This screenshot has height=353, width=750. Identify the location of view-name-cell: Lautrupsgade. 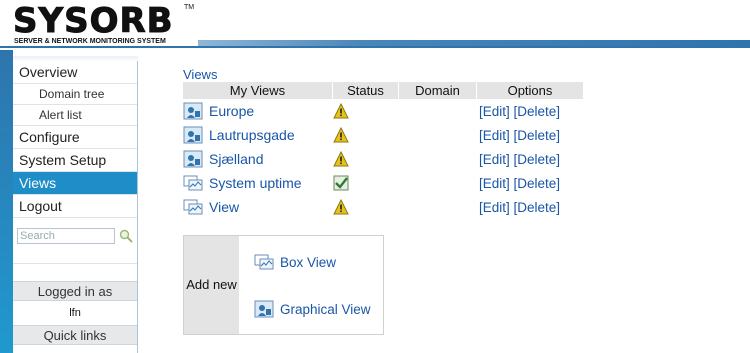
(258, 135).